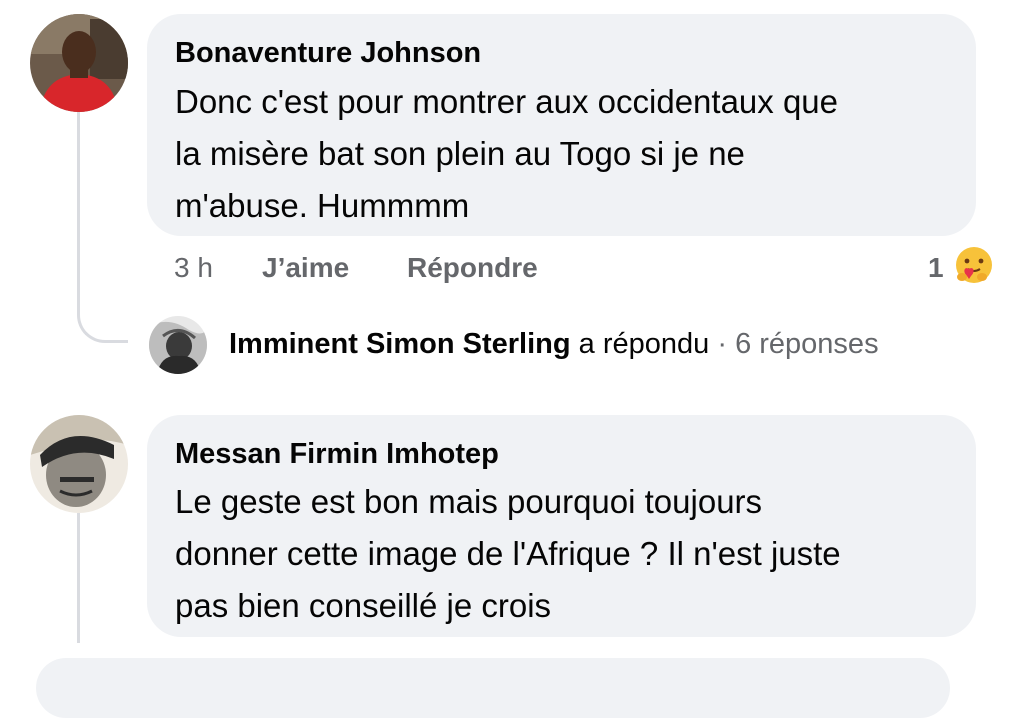 The image size is (1024, 718). Describe the element at coordinates (807, 344) in the screenshot. I see `reply-count: 6 réponses` at that location.